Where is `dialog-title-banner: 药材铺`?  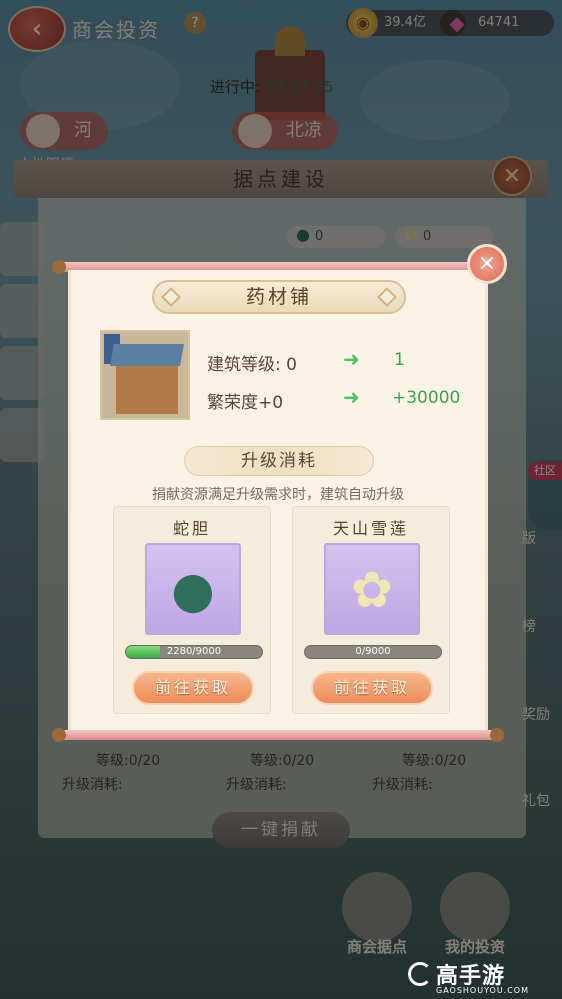 dialog-title-banner: 药材铺 is located at coordinates (279, 297).